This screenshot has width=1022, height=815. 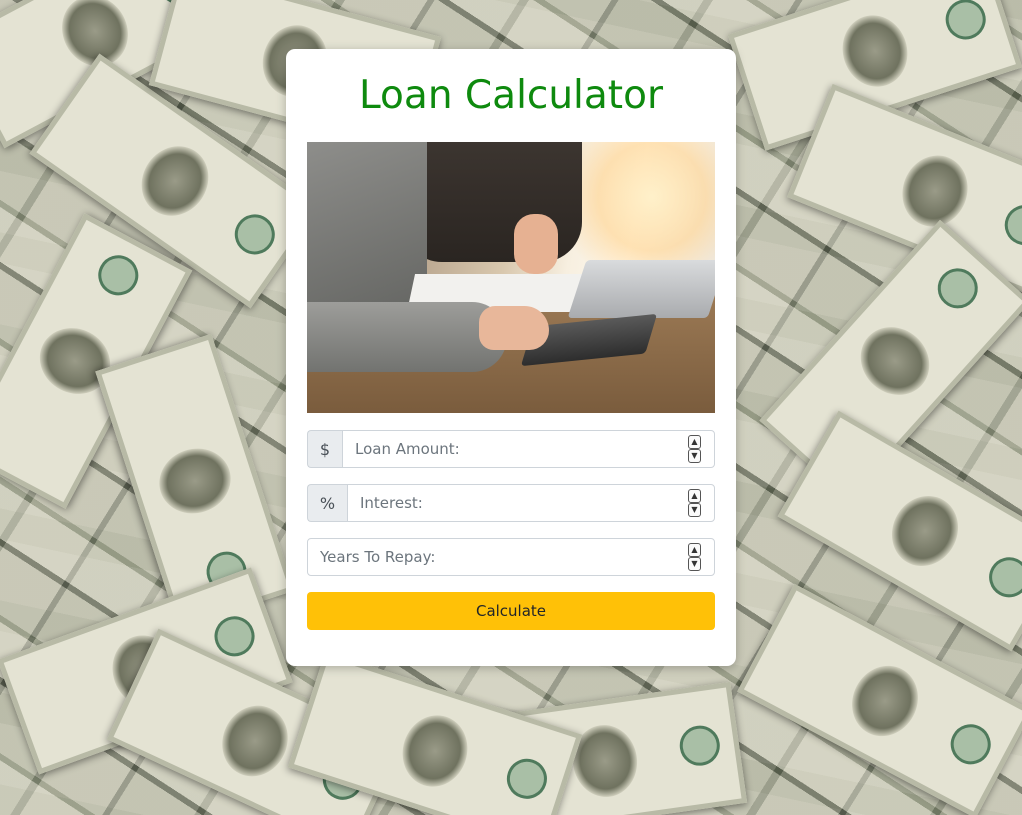 I want to click on page-title: Loan Calculator, so click(x=511, y=95).